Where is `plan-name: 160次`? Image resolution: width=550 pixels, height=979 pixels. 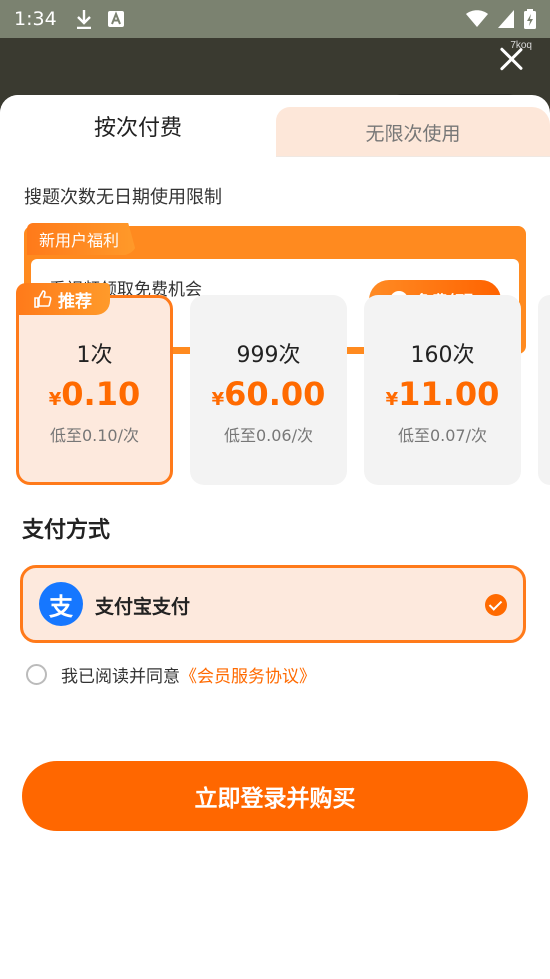 plan-name: 160次 is located at coordinates (442, 355).